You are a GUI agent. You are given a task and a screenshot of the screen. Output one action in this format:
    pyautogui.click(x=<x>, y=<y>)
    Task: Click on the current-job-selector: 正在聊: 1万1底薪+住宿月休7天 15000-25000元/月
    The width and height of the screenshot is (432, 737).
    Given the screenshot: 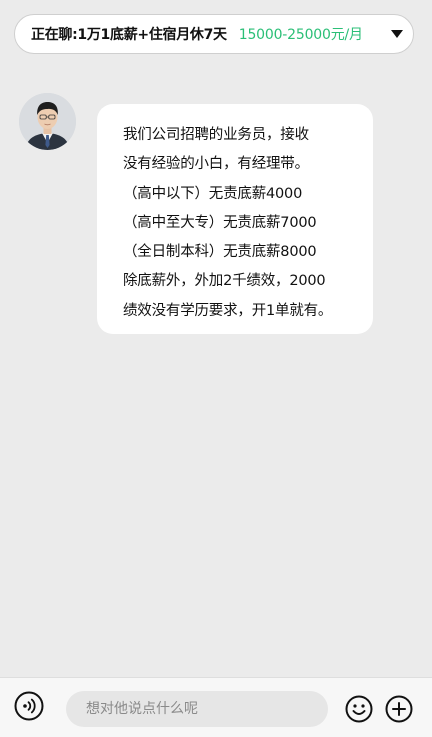 What is the action you would take?
    pyautogui.click(x=214, y=34)
    